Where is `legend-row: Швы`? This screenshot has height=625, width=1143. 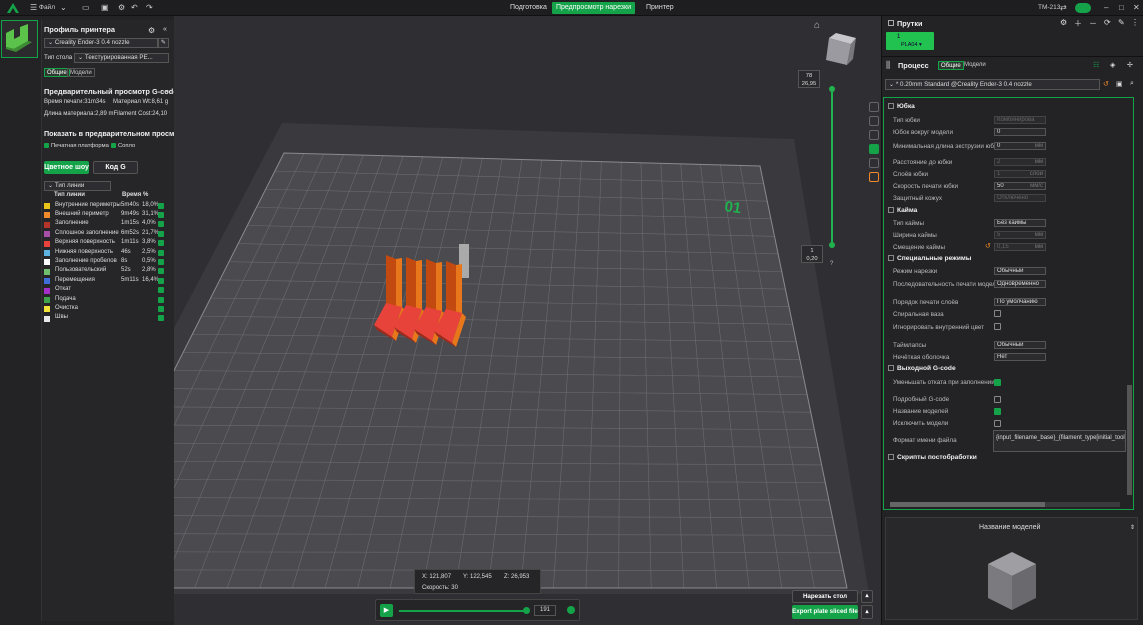 legend-row: Швы is located at coordinates (107, 318).